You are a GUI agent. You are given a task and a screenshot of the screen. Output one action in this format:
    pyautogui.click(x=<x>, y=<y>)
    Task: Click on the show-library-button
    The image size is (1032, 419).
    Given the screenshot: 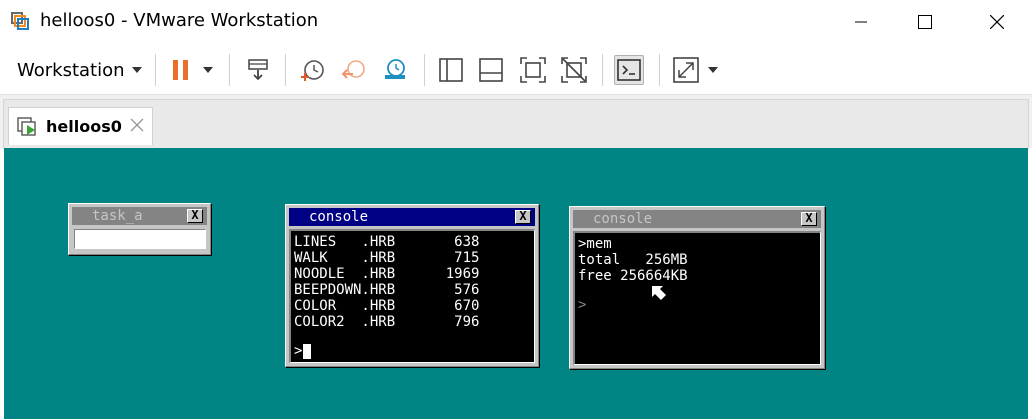 What is the action you would take?
    pyautogui.click(x=451, y=70)
    